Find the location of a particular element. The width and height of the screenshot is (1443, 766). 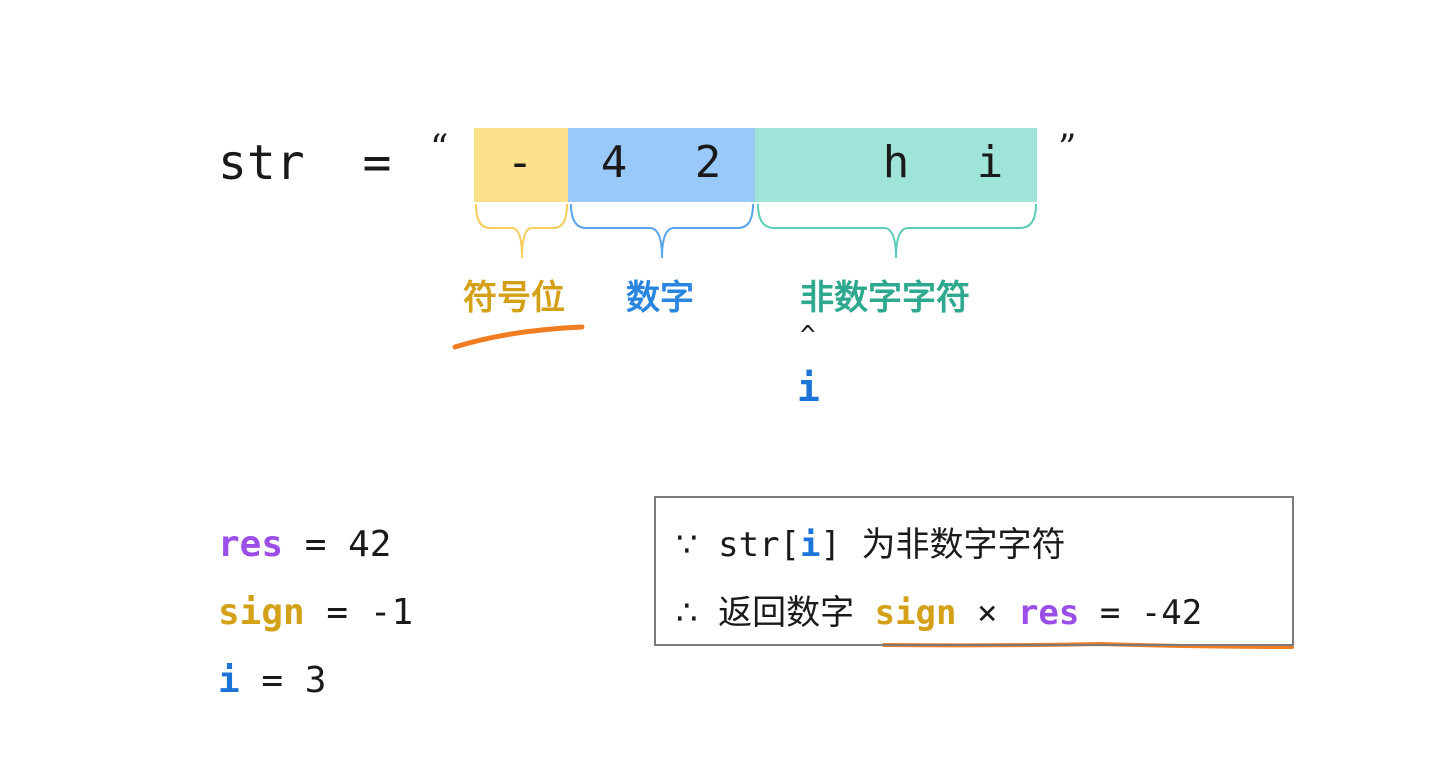

index-pointer-label: i is located at coordinates (808, 388).